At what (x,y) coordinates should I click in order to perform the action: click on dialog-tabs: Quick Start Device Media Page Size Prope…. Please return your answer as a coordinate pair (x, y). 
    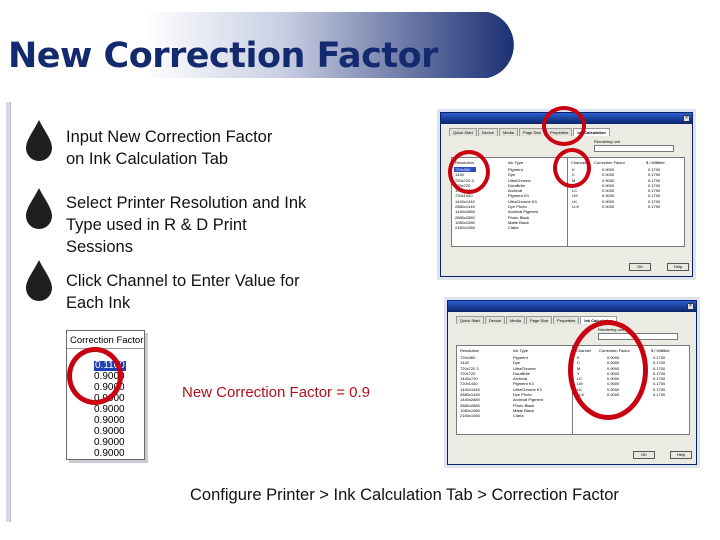
    Looking at the image, I should click on (530, 132).